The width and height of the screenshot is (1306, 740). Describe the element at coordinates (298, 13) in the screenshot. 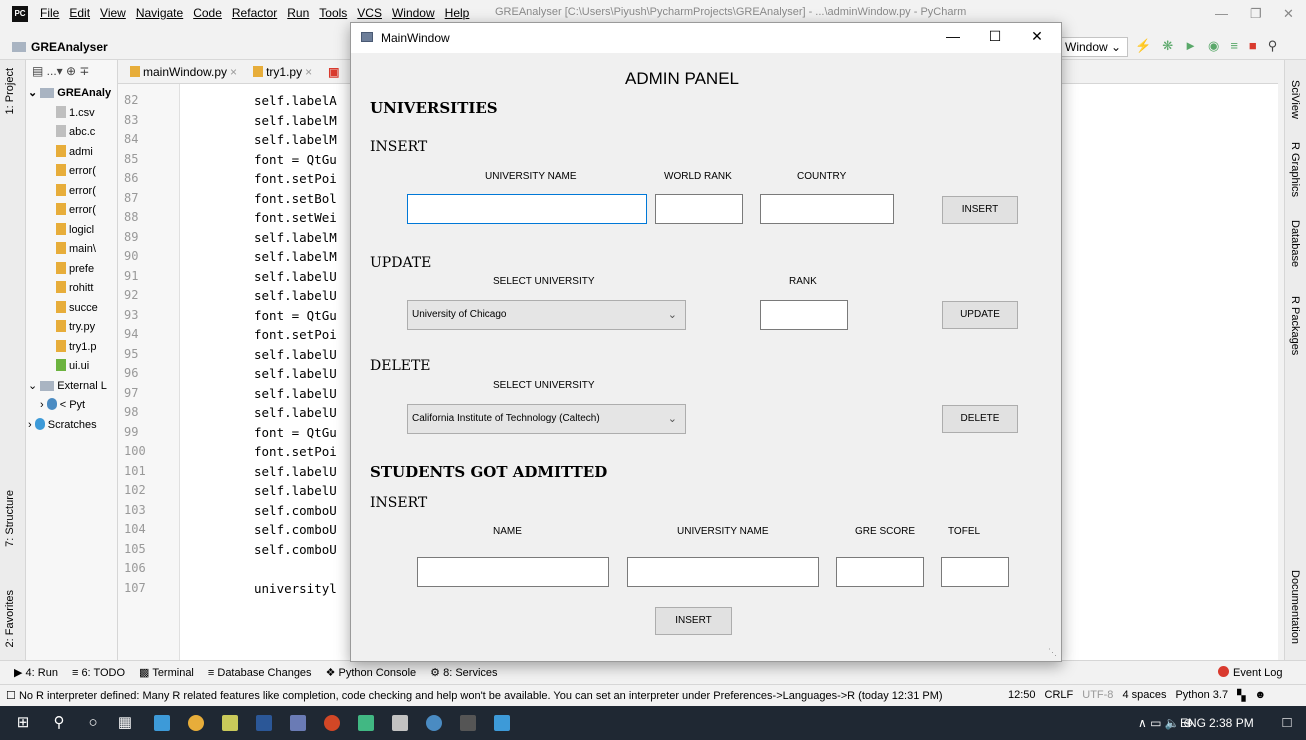

I see `menu-run: Run` at that location.